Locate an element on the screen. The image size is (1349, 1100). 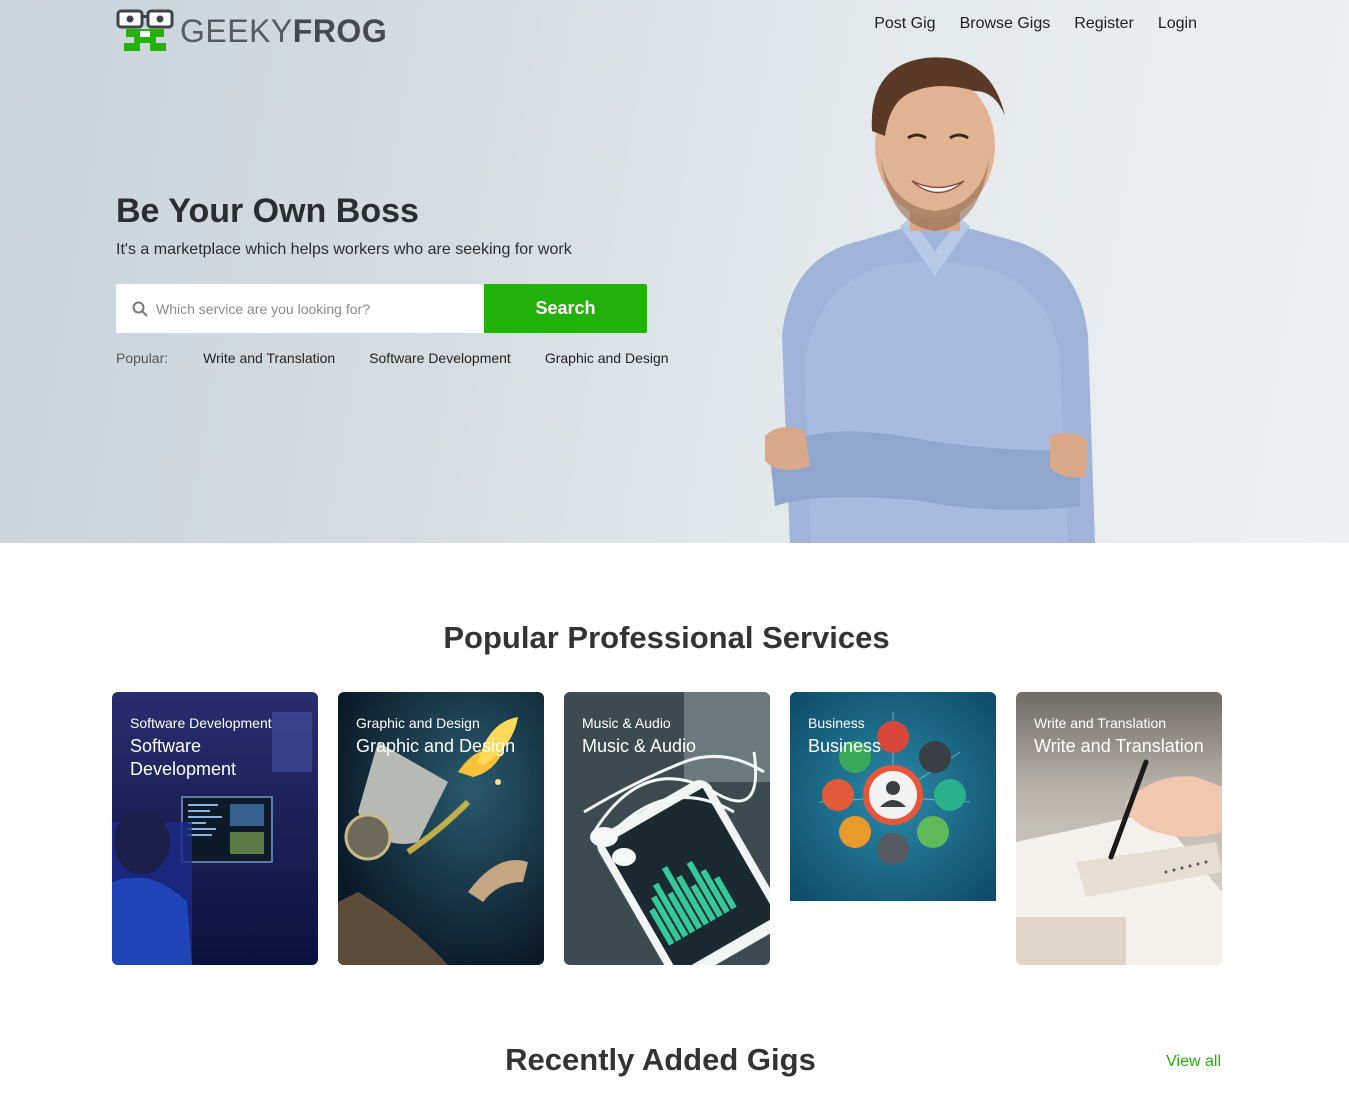
service-card-music-audio: Music & Audio Music & Audio is located at coordinates (667, 828).